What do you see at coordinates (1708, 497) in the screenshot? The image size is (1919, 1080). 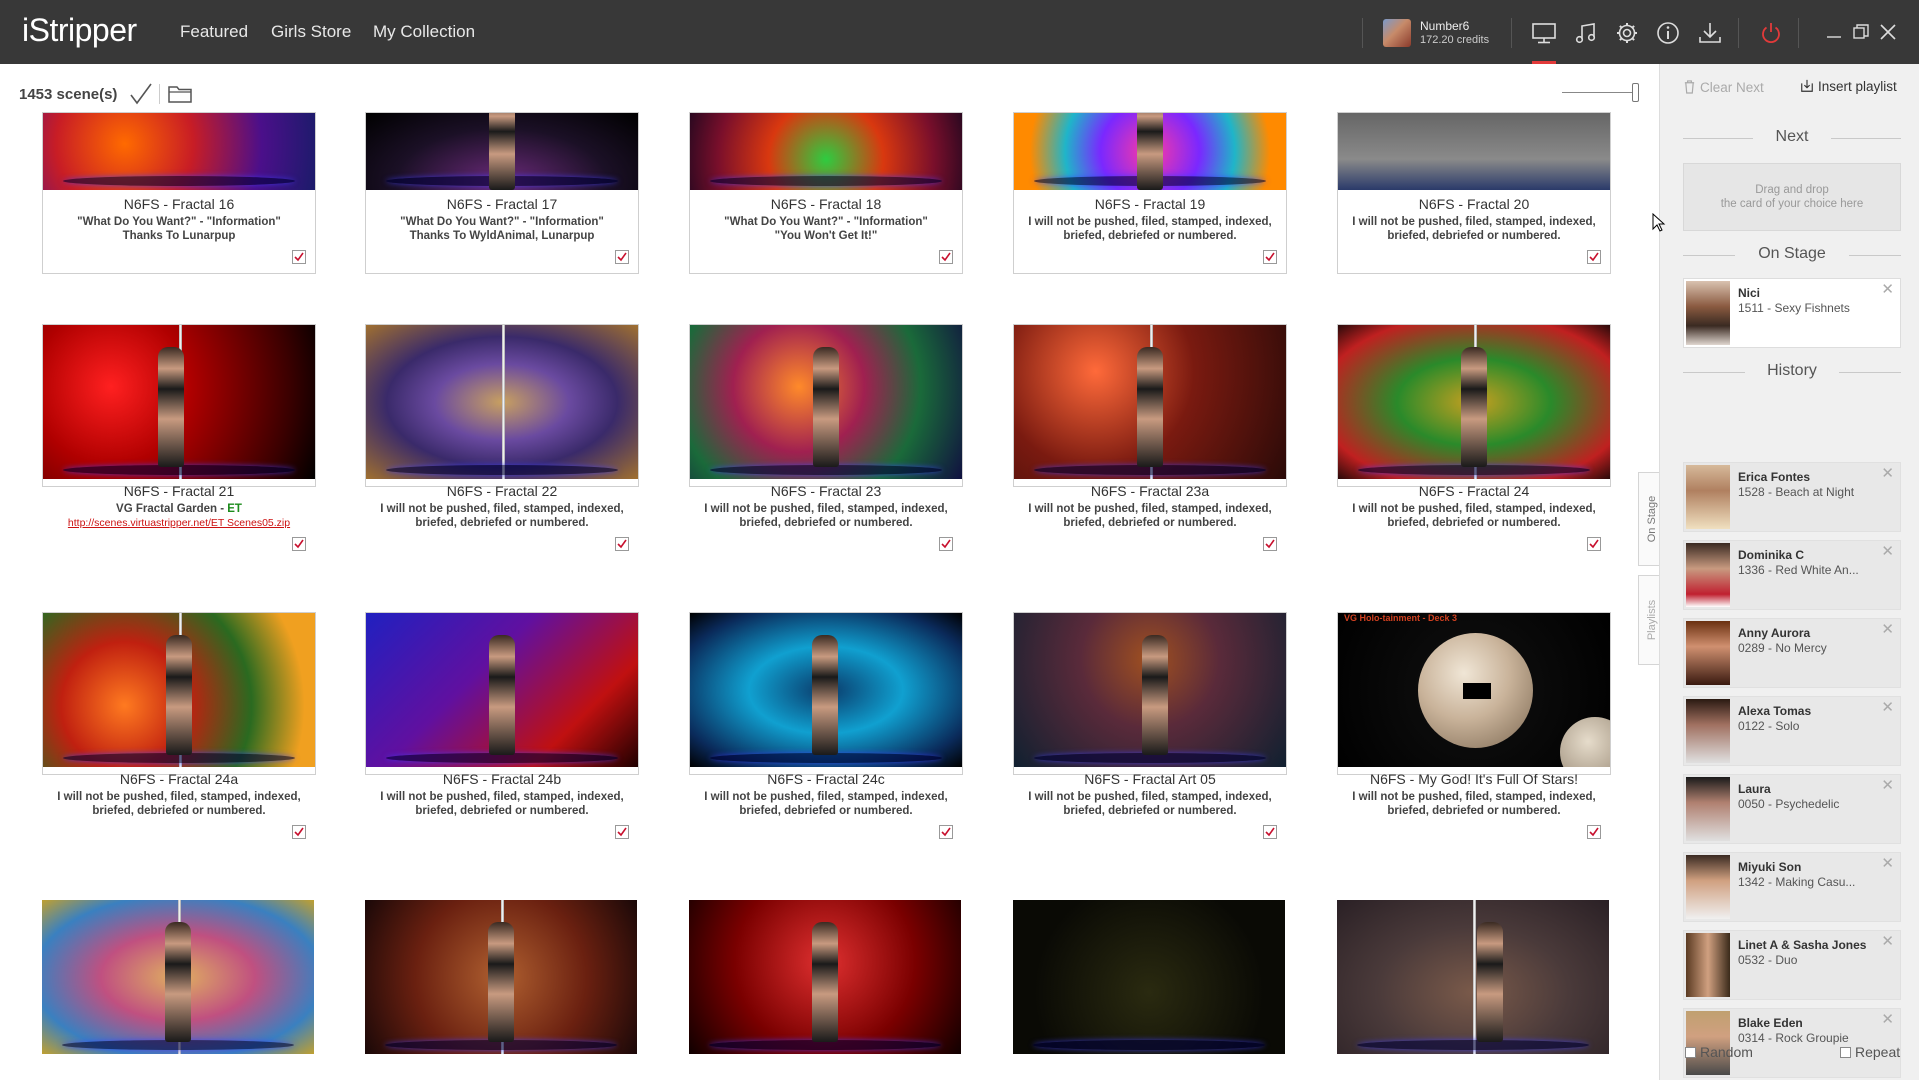 I see `model-thumbnail` at bounding box center [1708, 497].